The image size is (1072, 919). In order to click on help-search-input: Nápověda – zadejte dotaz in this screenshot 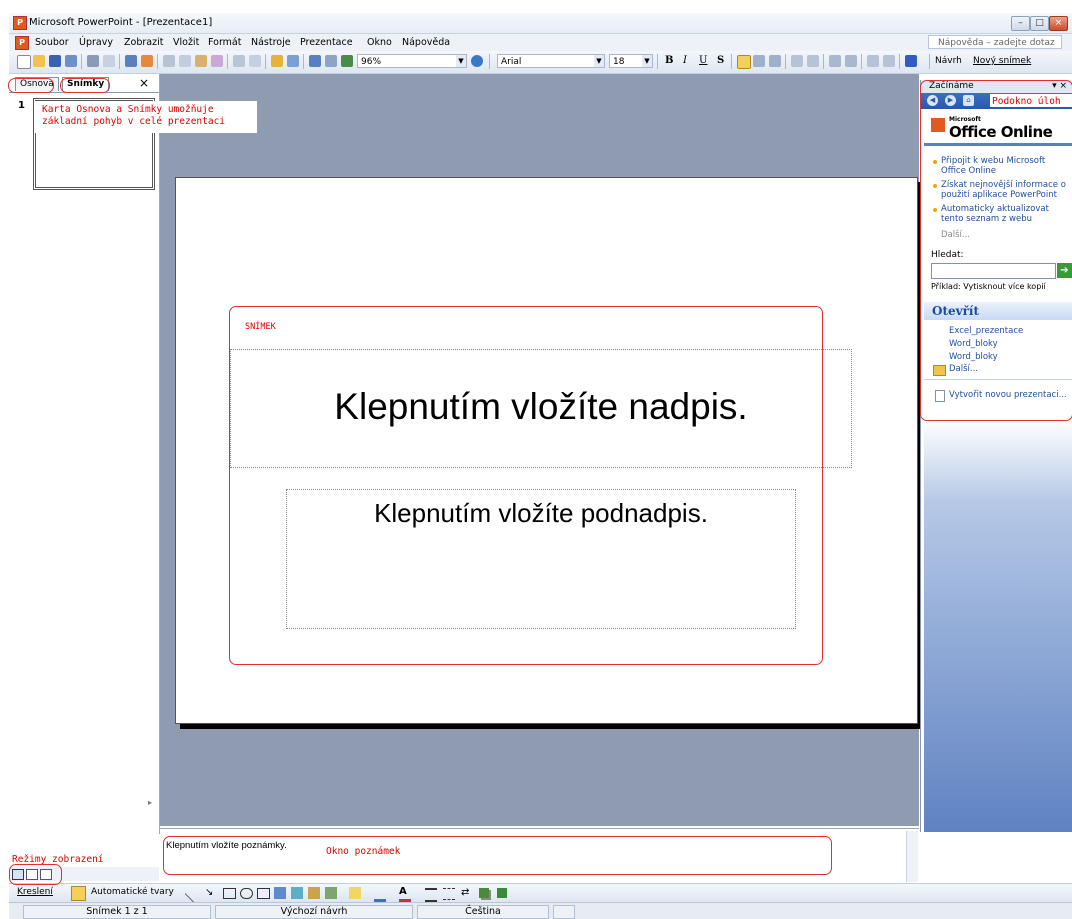, I will do `click(995, 42)`.